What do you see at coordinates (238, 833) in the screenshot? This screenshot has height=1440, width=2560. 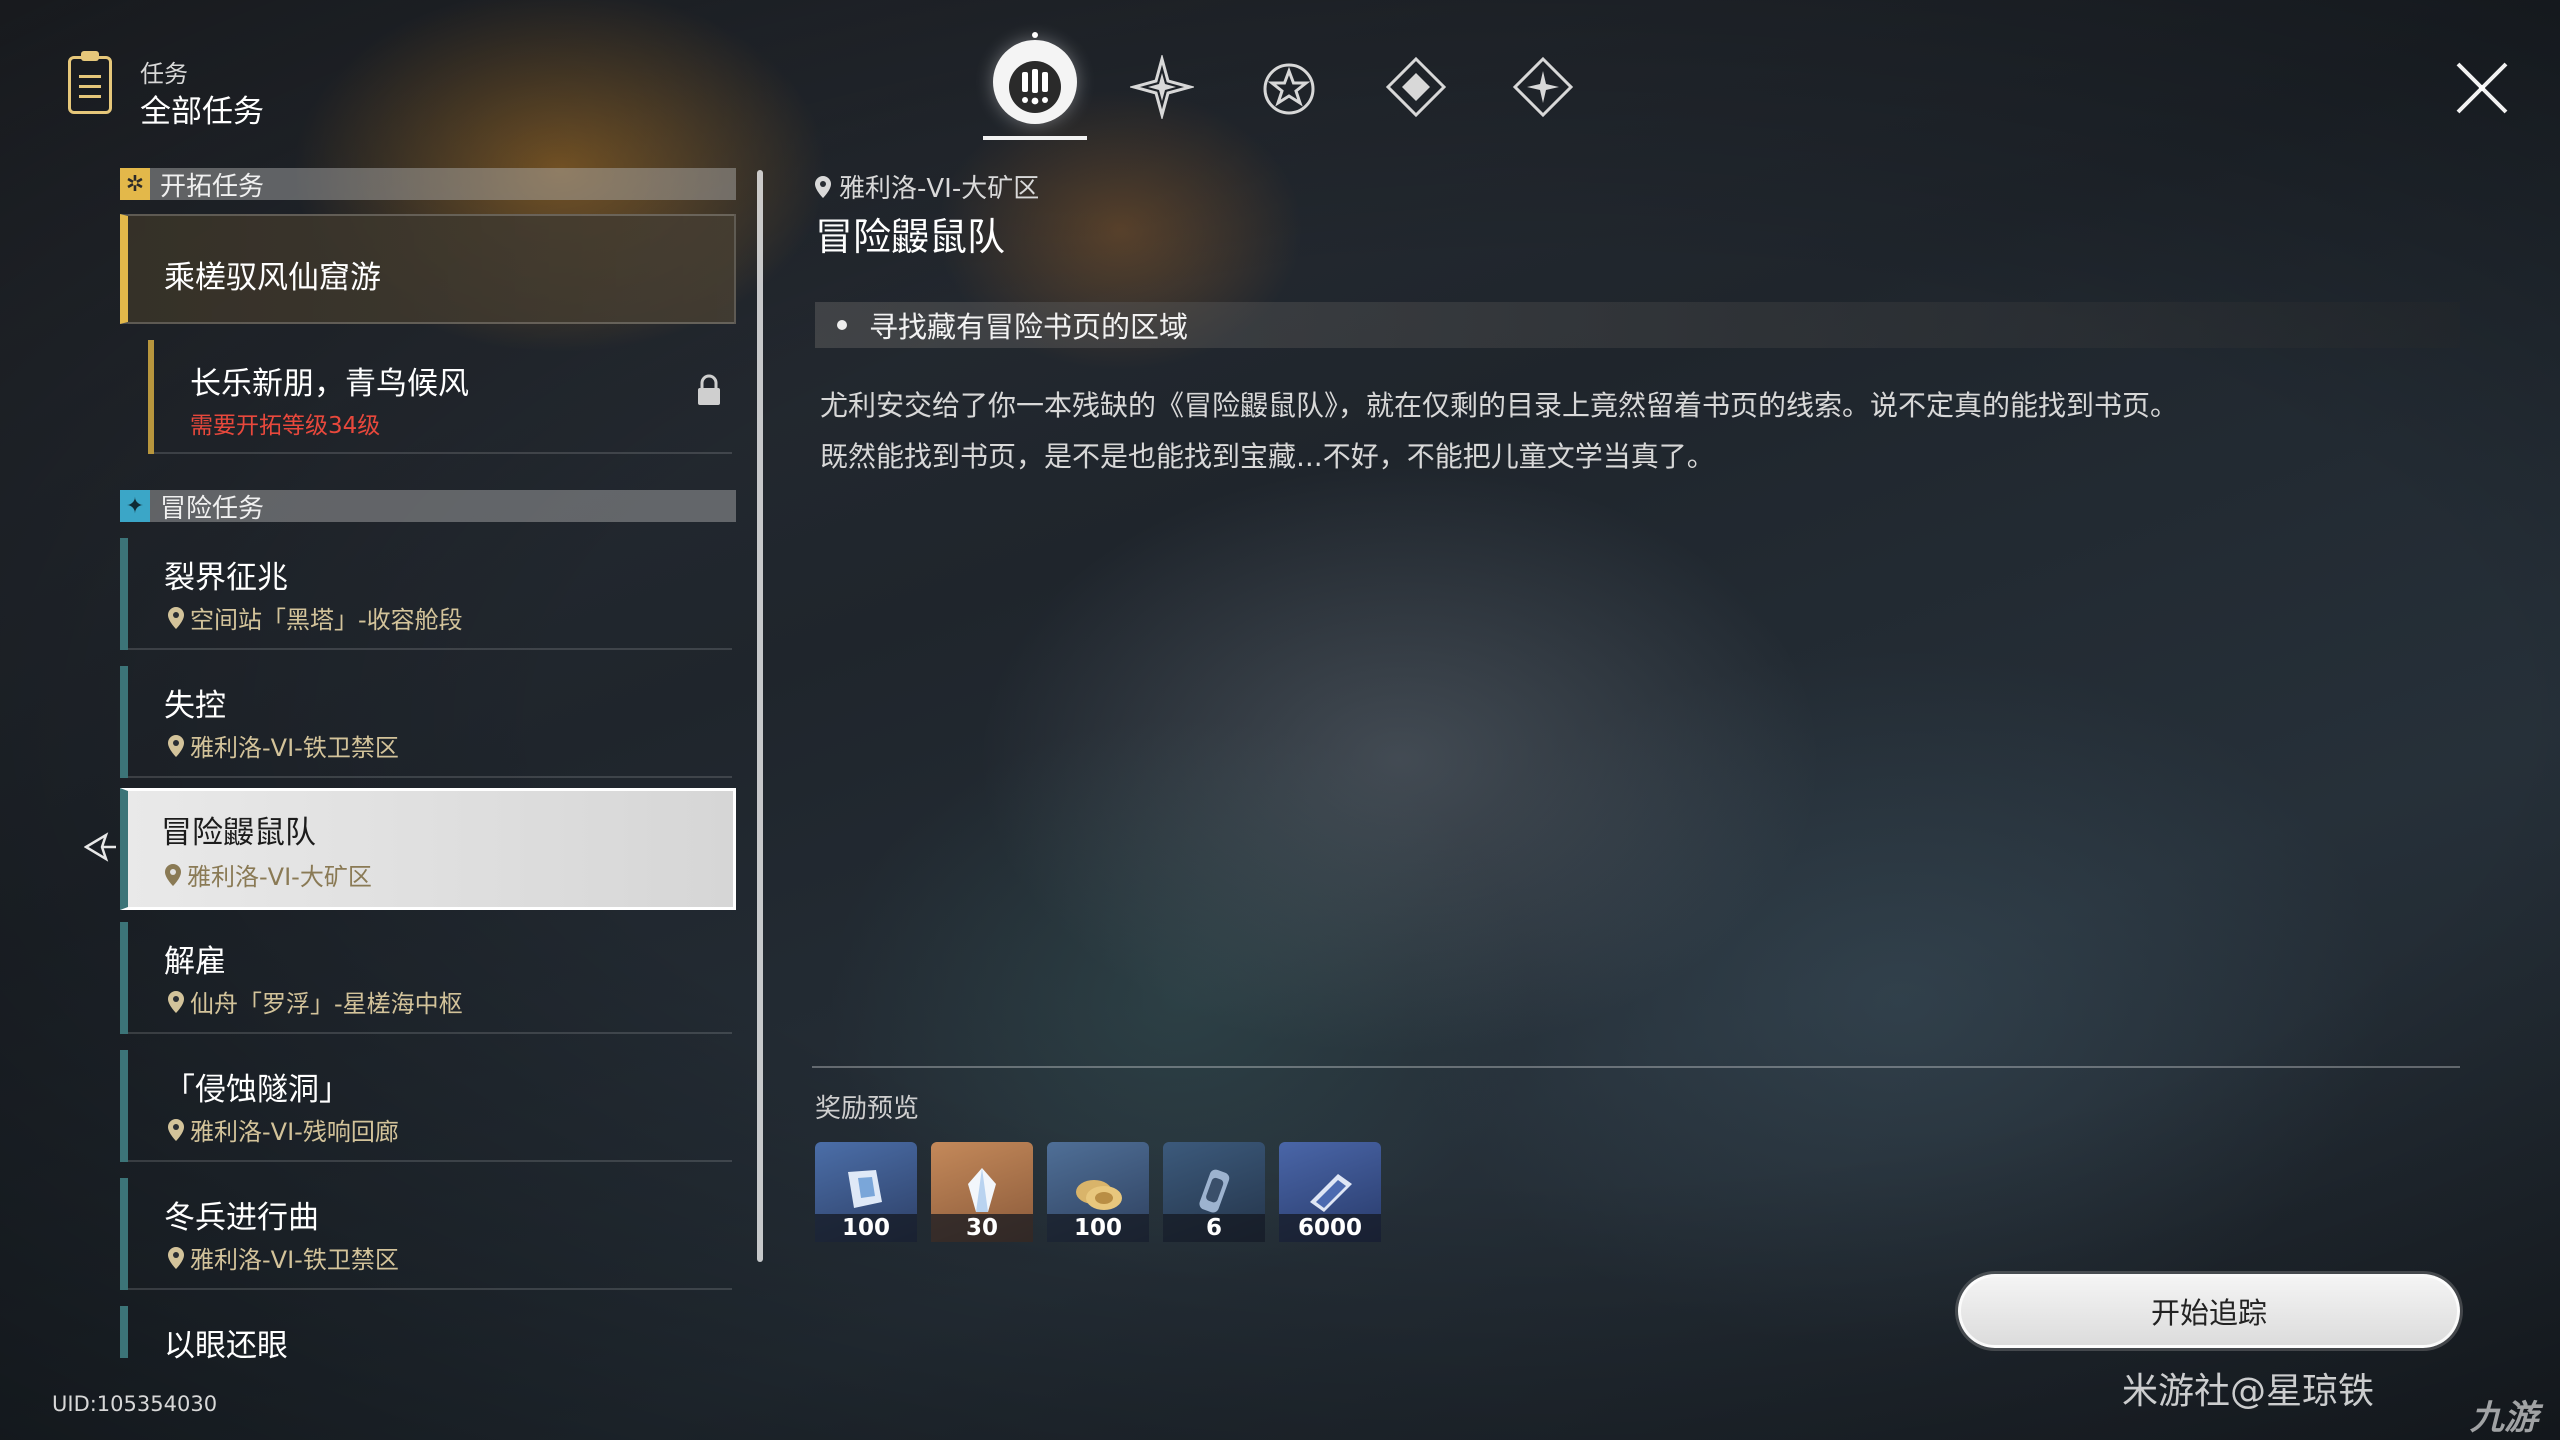 I see `quest-name: 冒险鼹鼠队` at bounding box center [238, 833].